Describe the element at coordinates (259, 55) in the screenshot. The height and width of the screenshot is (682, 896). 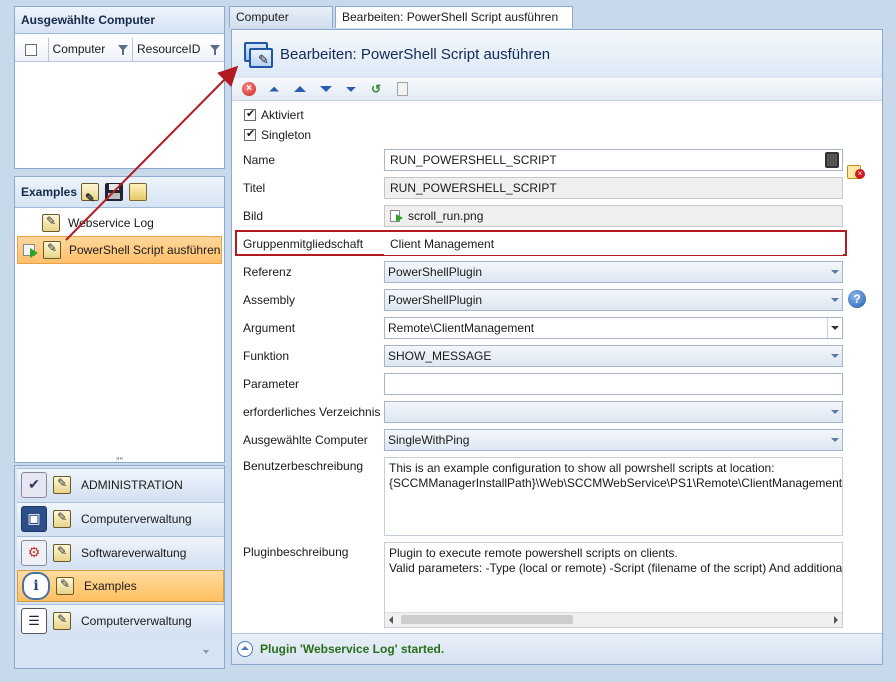
I see `edit-window-icon: ✎` at that location.